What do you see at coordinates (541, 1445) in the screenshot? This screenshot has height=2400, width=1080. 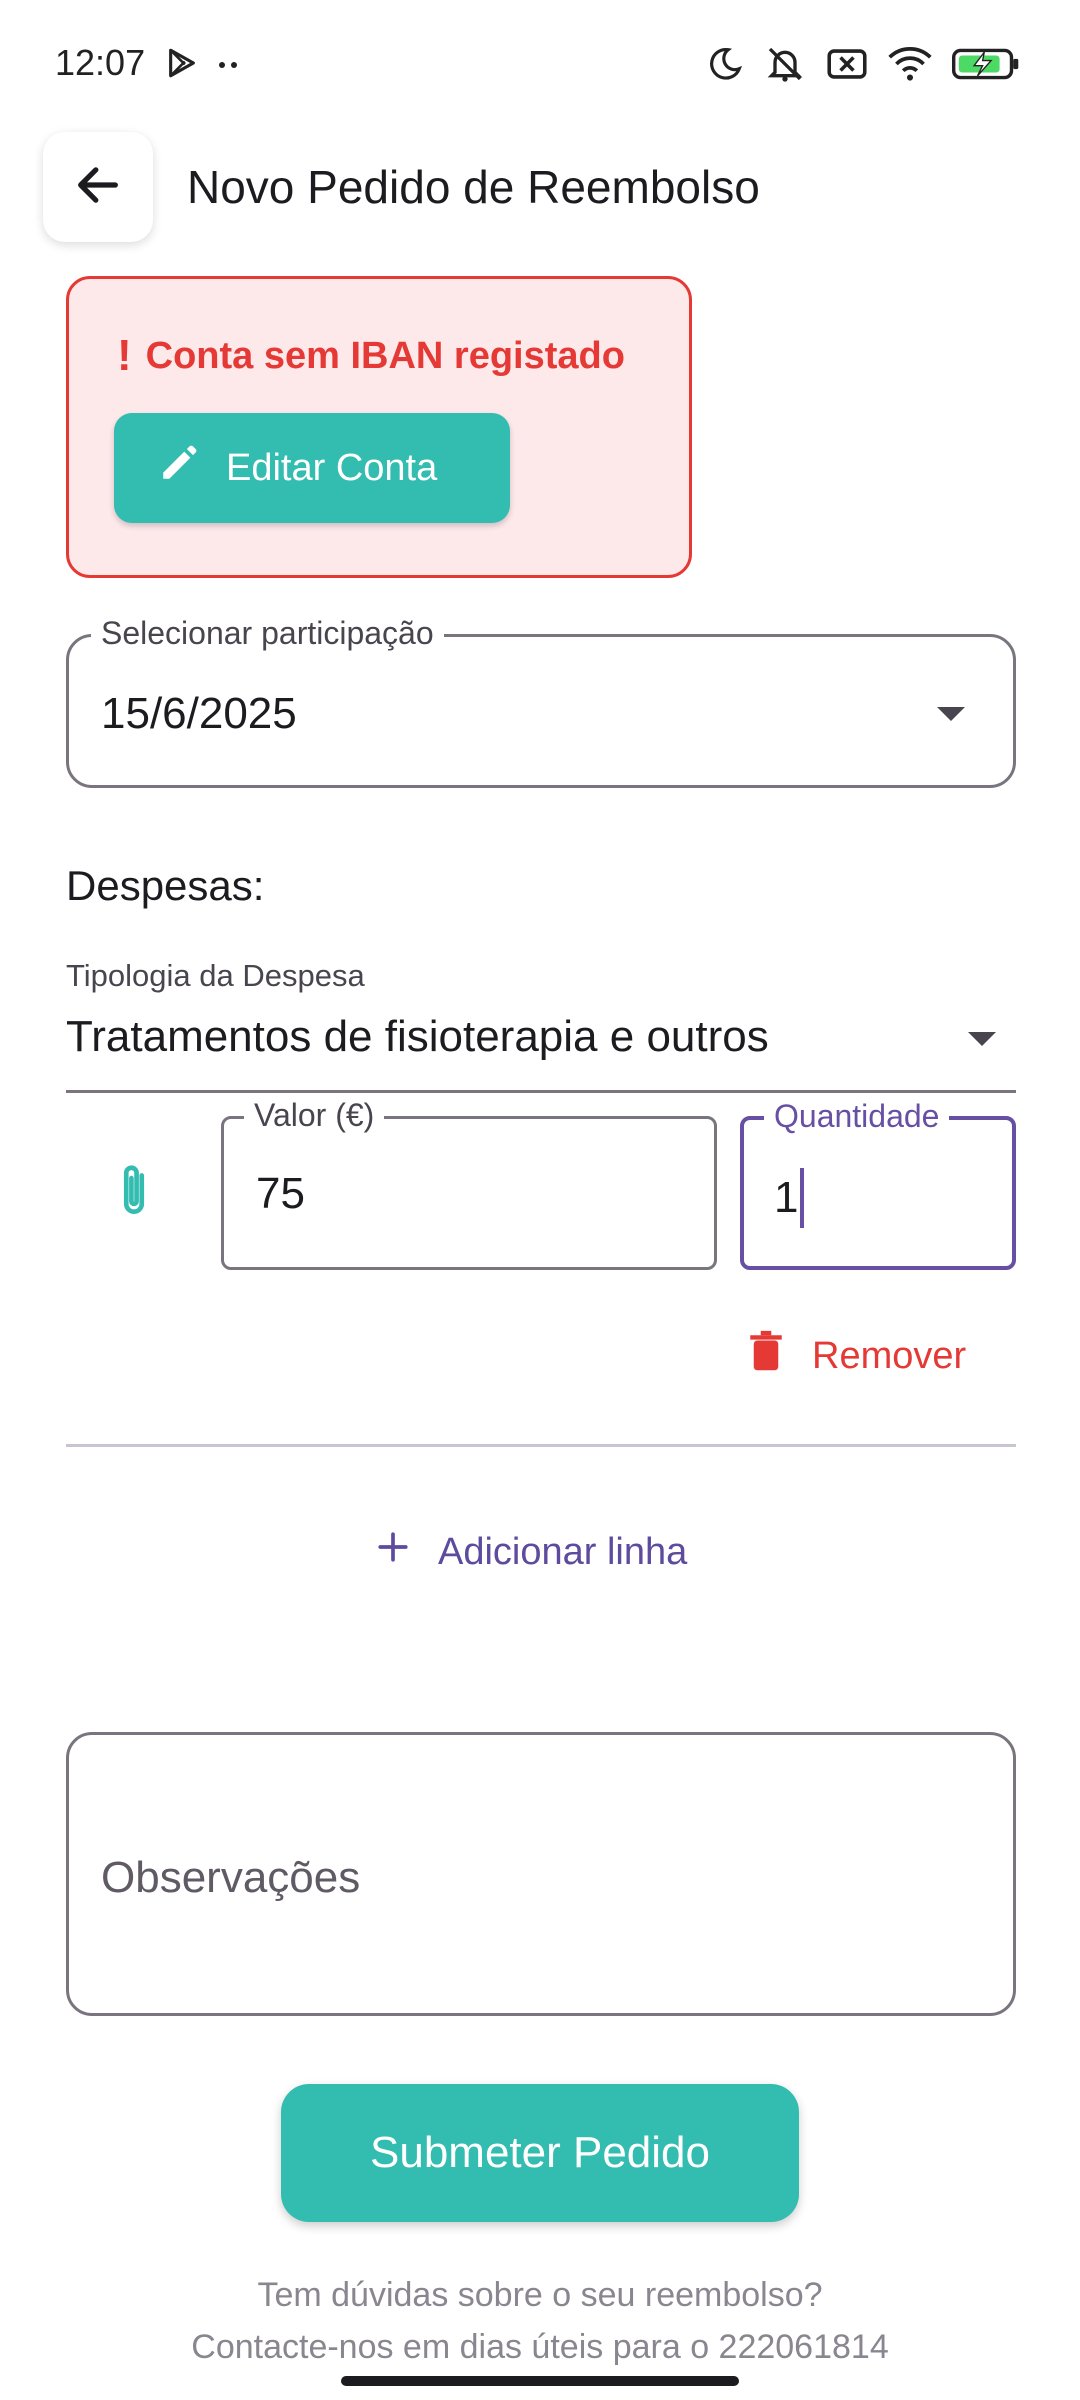 I see `expenses-divider` at bounding box center [541, 1445].